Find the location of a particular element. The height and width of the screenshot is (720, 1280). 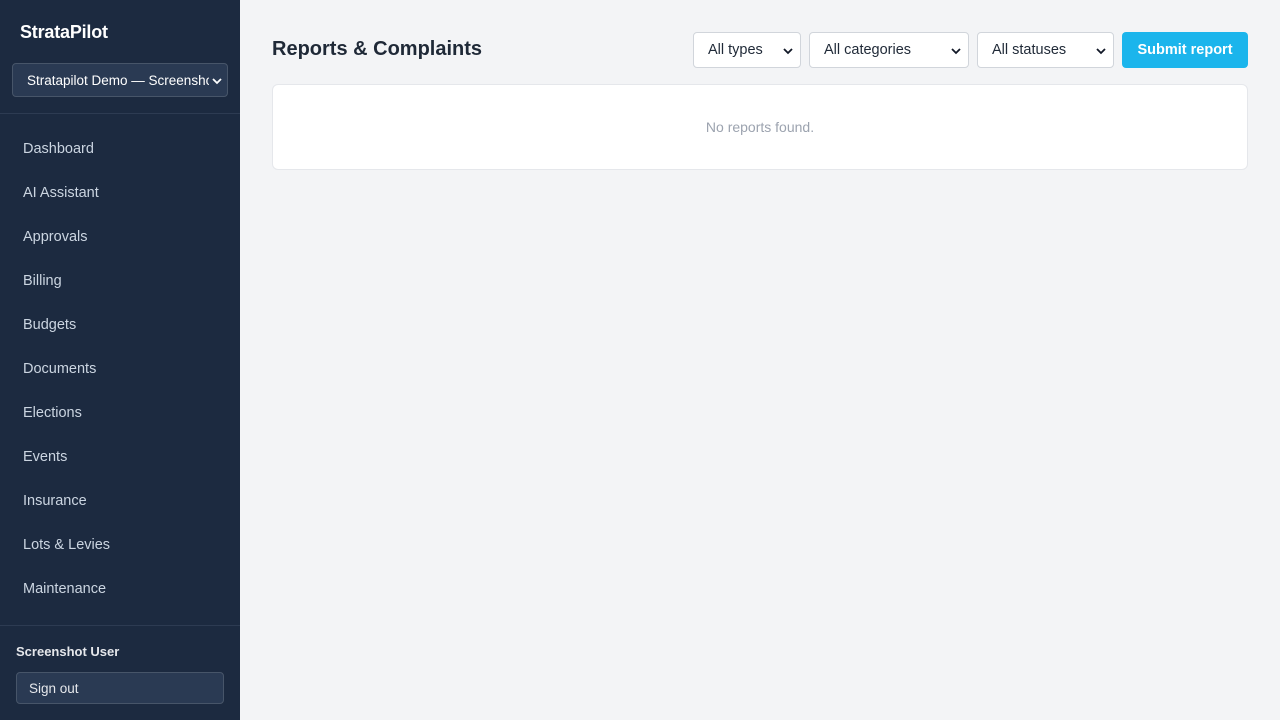

status-filter-select: All statuses is located at coordinates (1045, 50).